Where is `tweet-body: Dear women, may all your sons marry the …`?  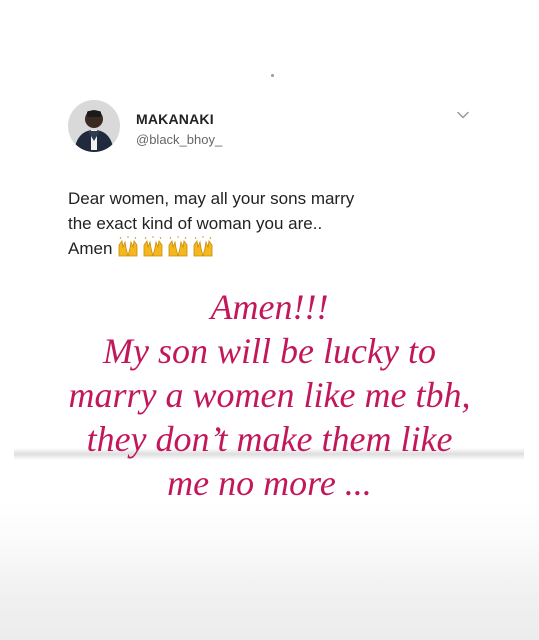 tweet-body: Dear women, may all your sons marry the … is located at coordinates (268, 225).